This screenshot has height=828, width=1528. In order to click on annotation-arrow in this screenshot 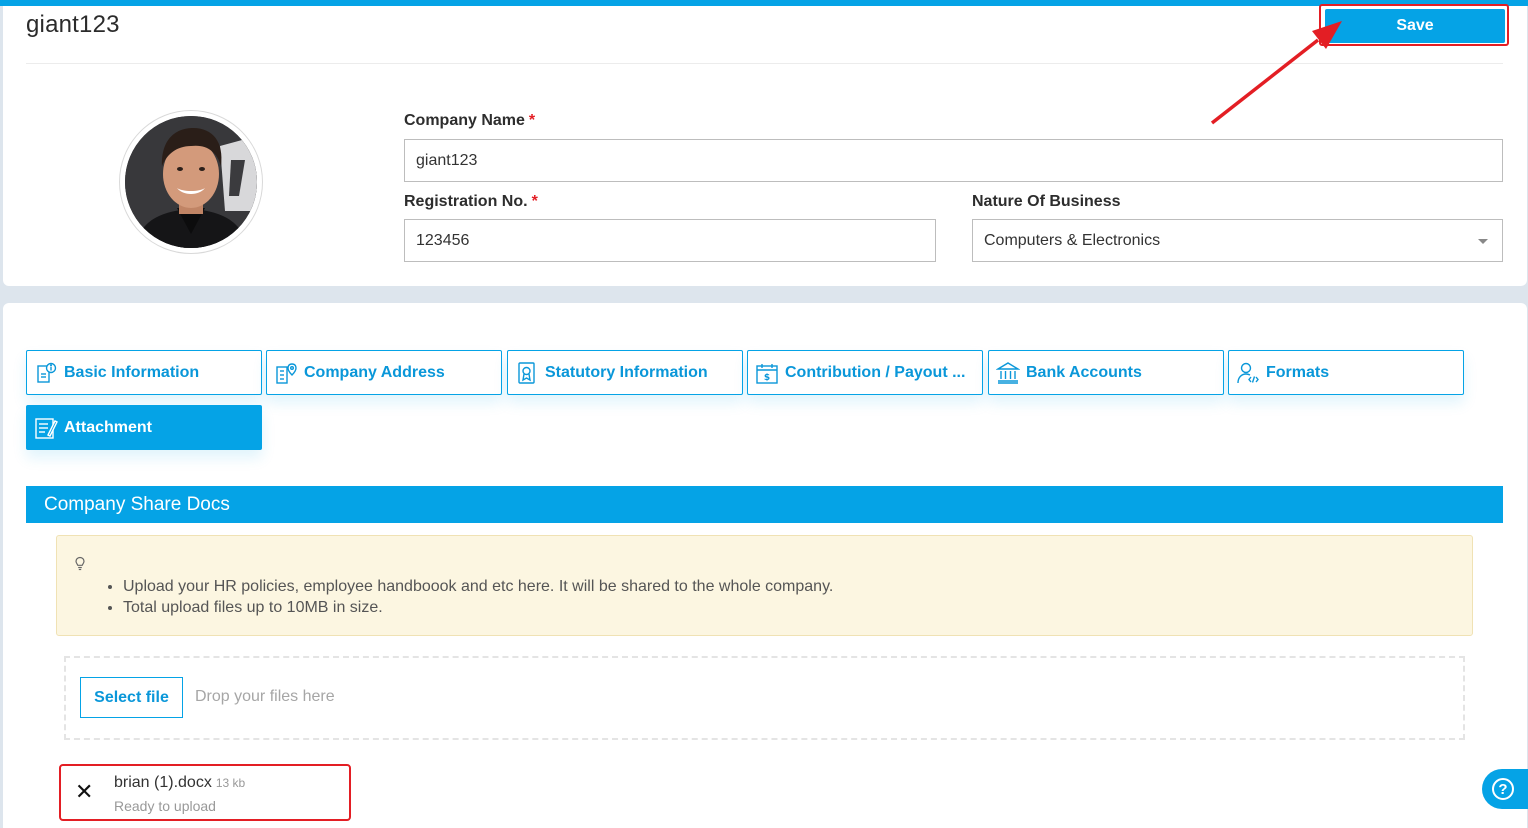, I will do `click(1276, 73)`.